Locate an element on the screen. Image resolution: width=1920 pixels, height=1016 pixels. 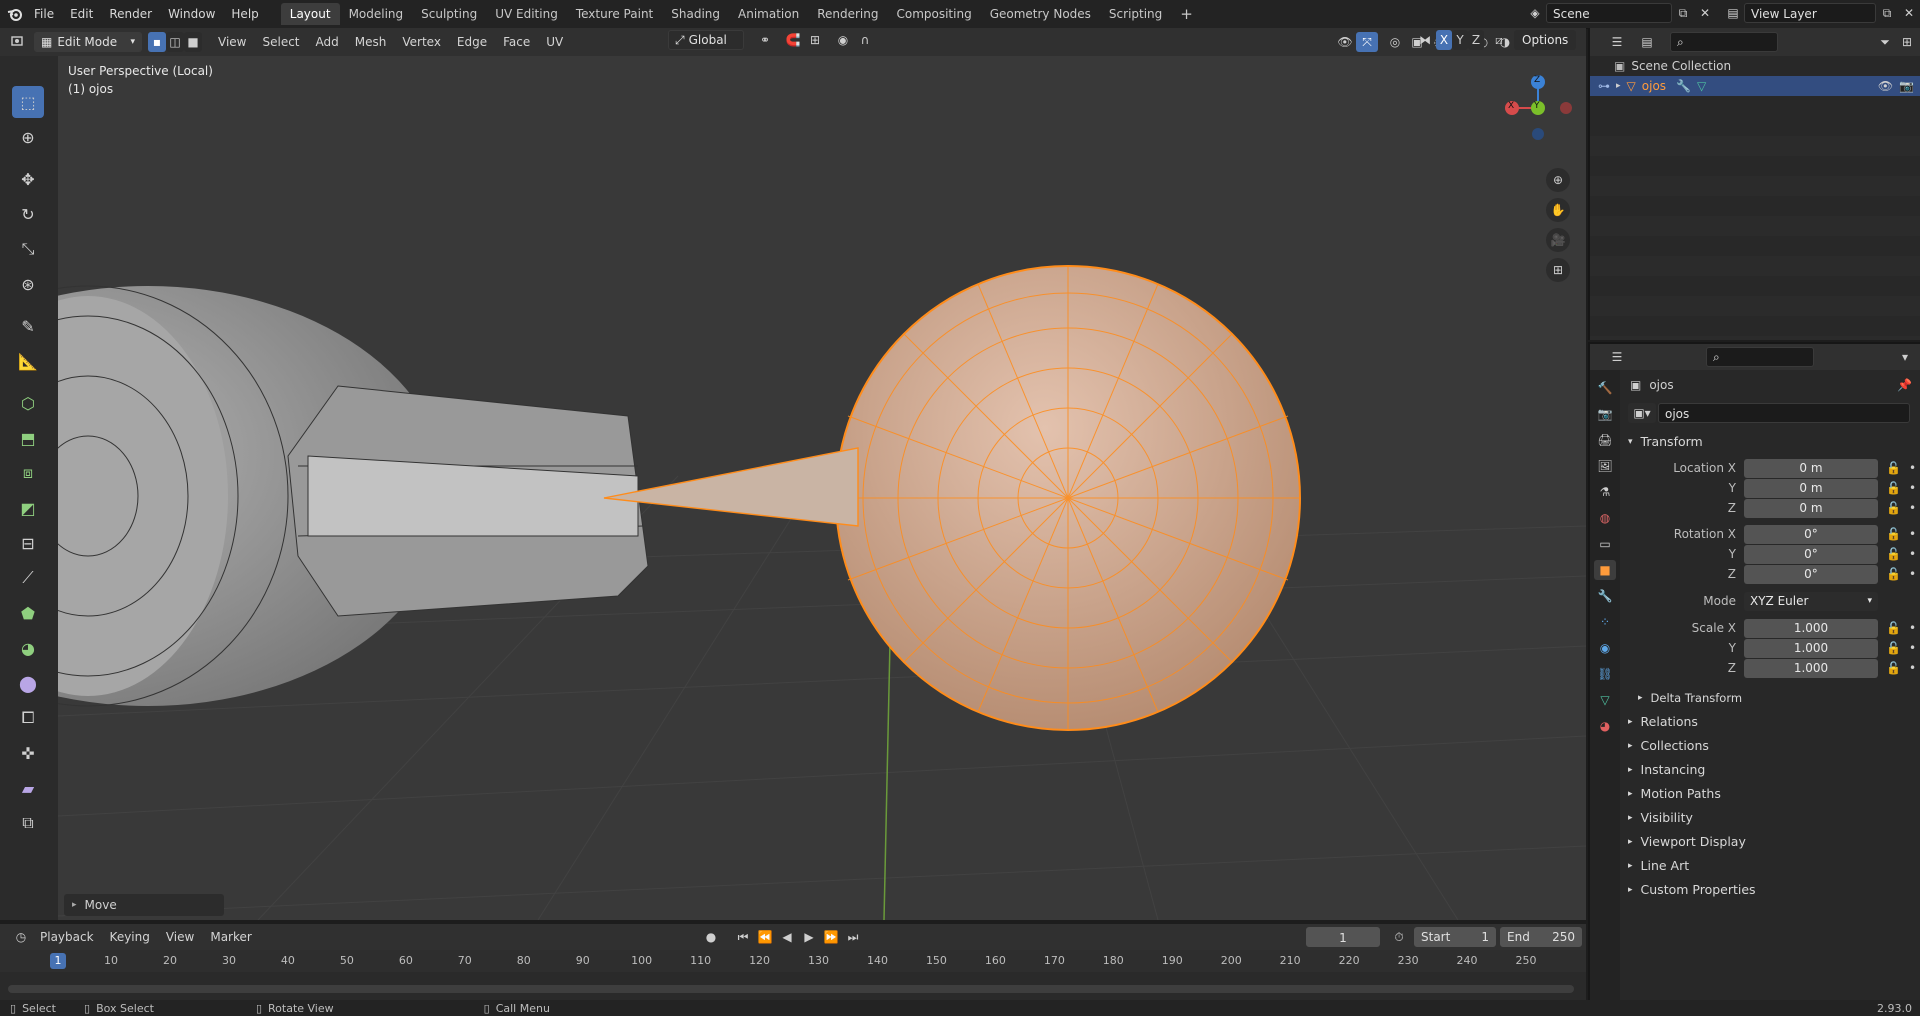
blender-logo-icon is located at coordinates (15, 14).